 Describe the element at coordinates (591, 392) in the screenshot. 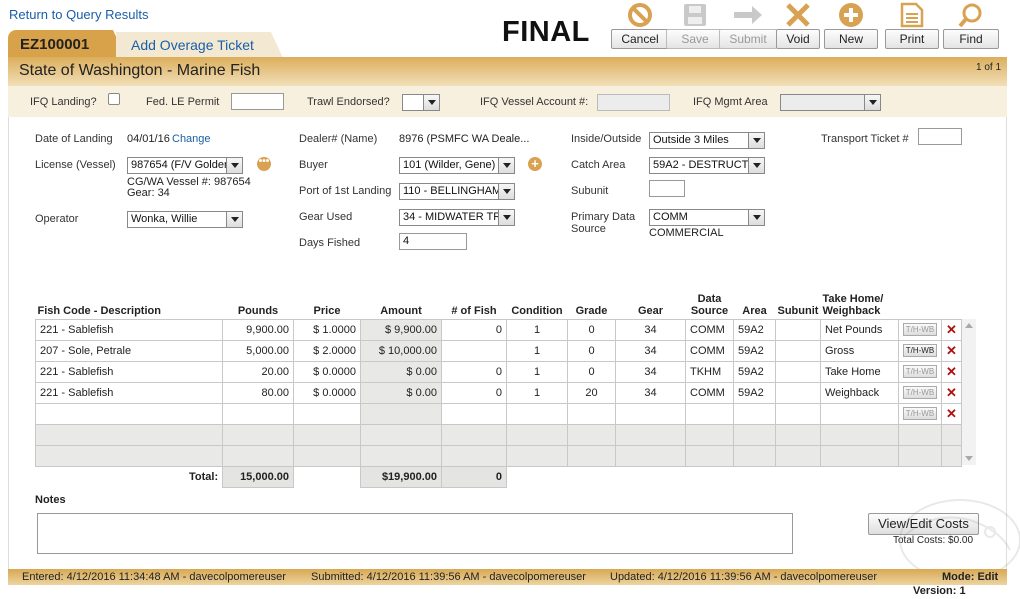

I see `cell-grade: 20` at that location.